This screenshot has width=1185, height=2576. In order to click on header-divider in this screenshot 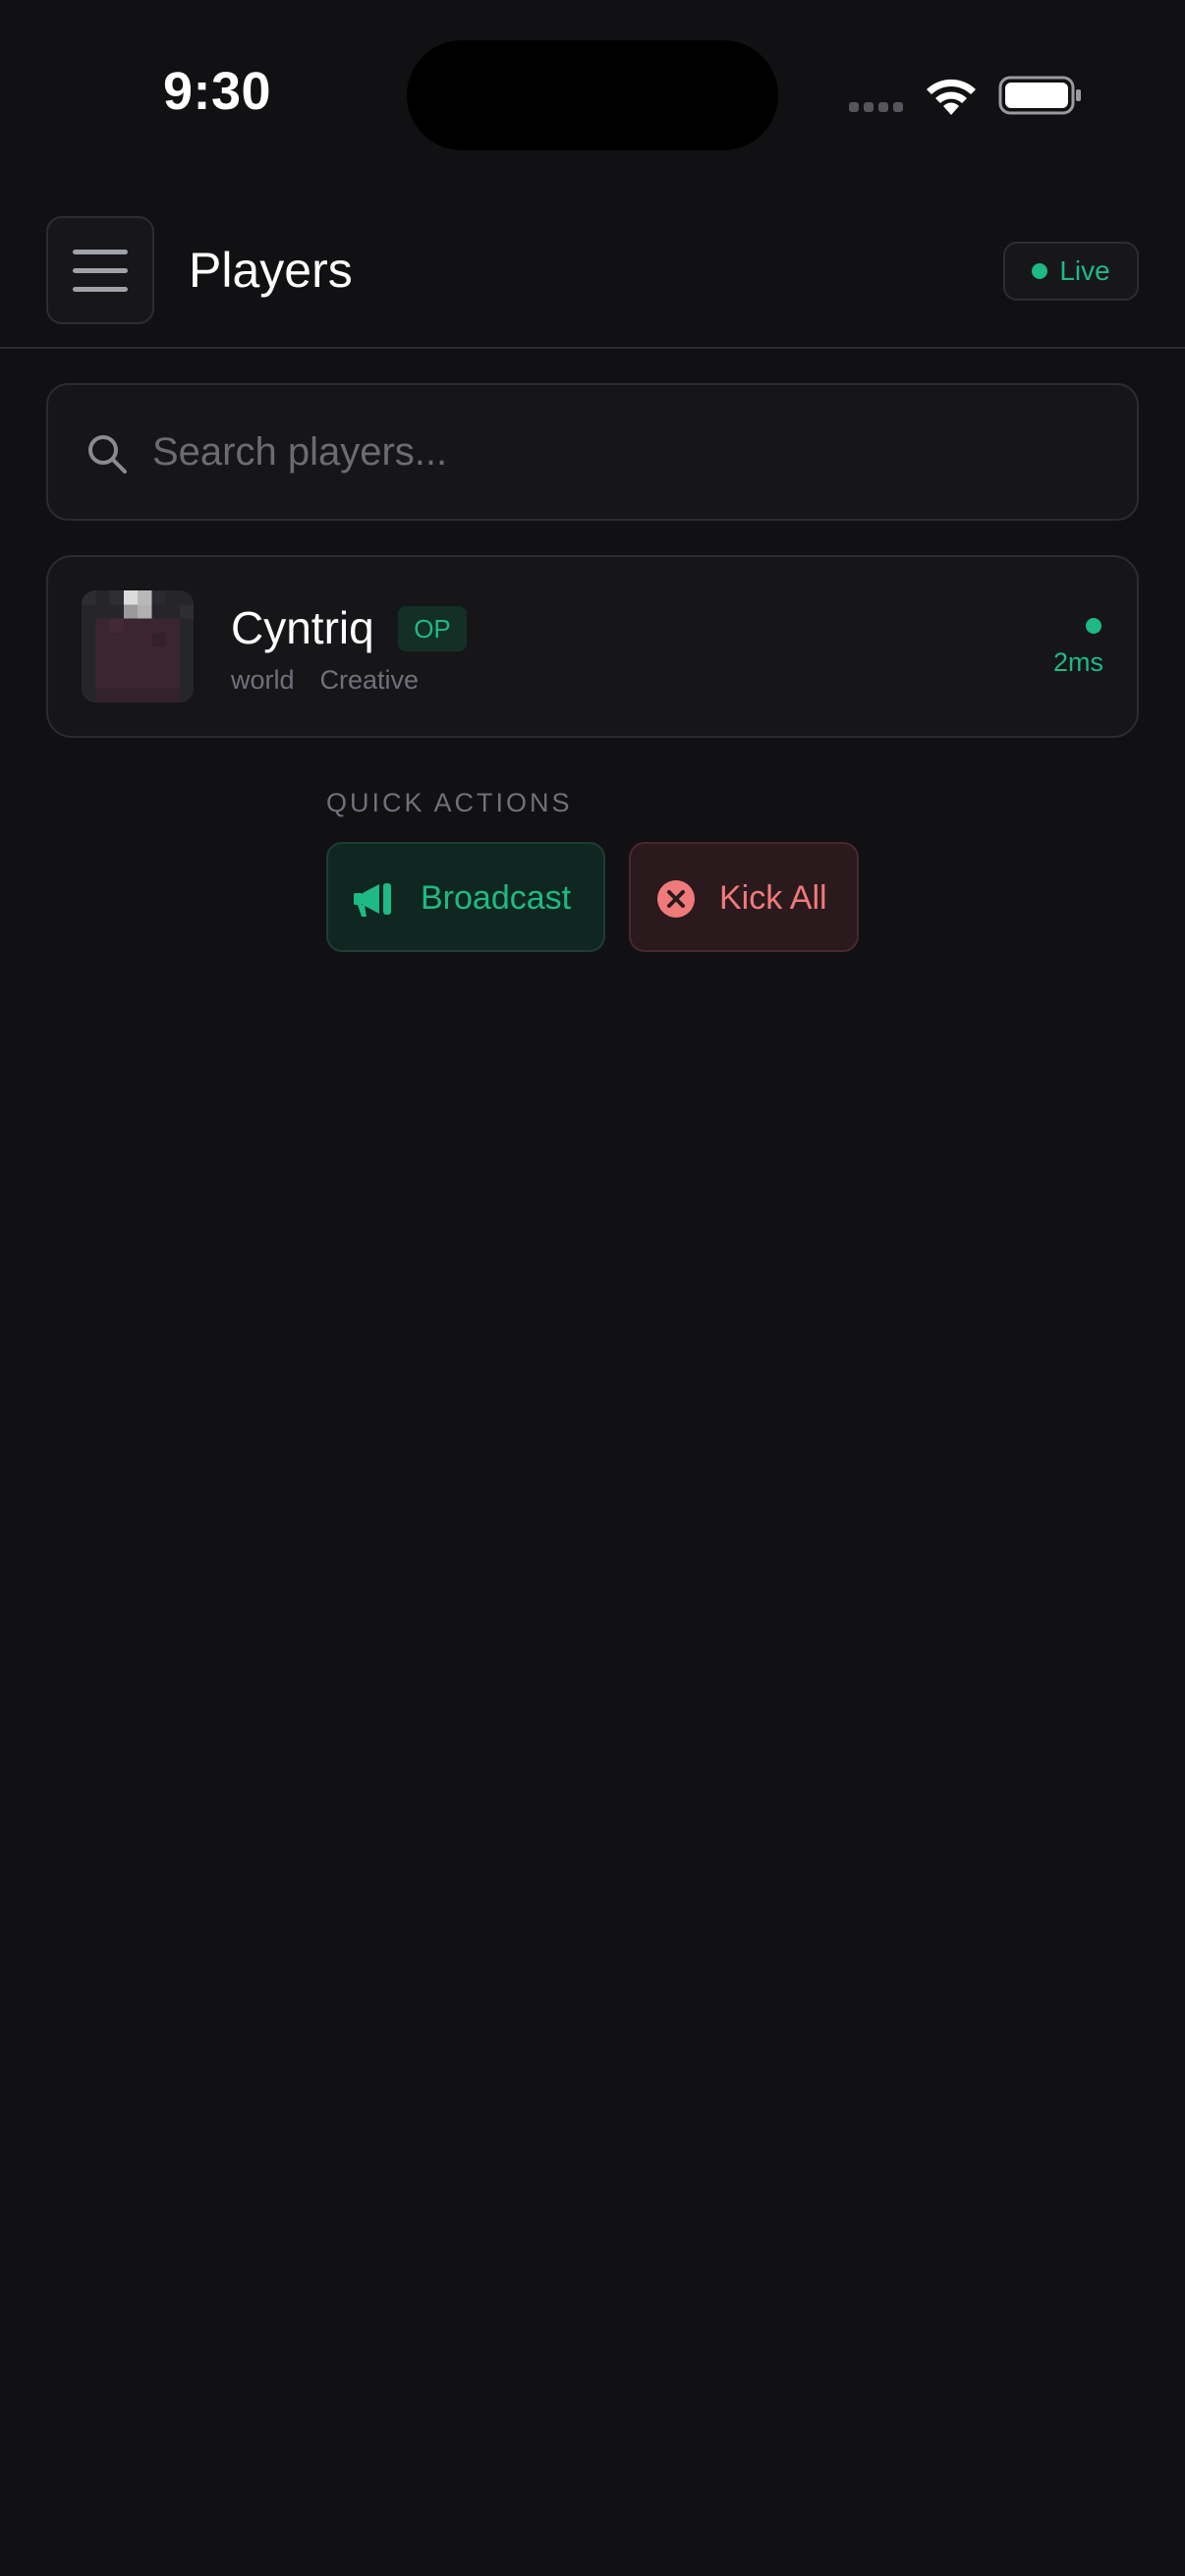, I will do `click(592, 348)`.